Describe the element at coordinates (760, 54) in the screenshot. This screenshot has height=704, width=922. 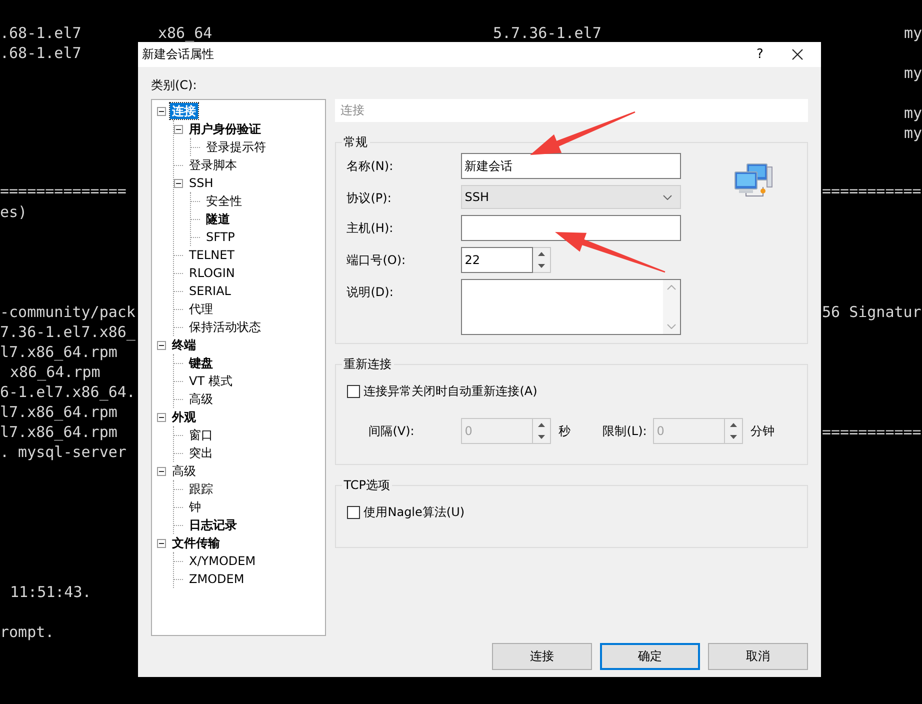
I see `help-button: ?` at that location.